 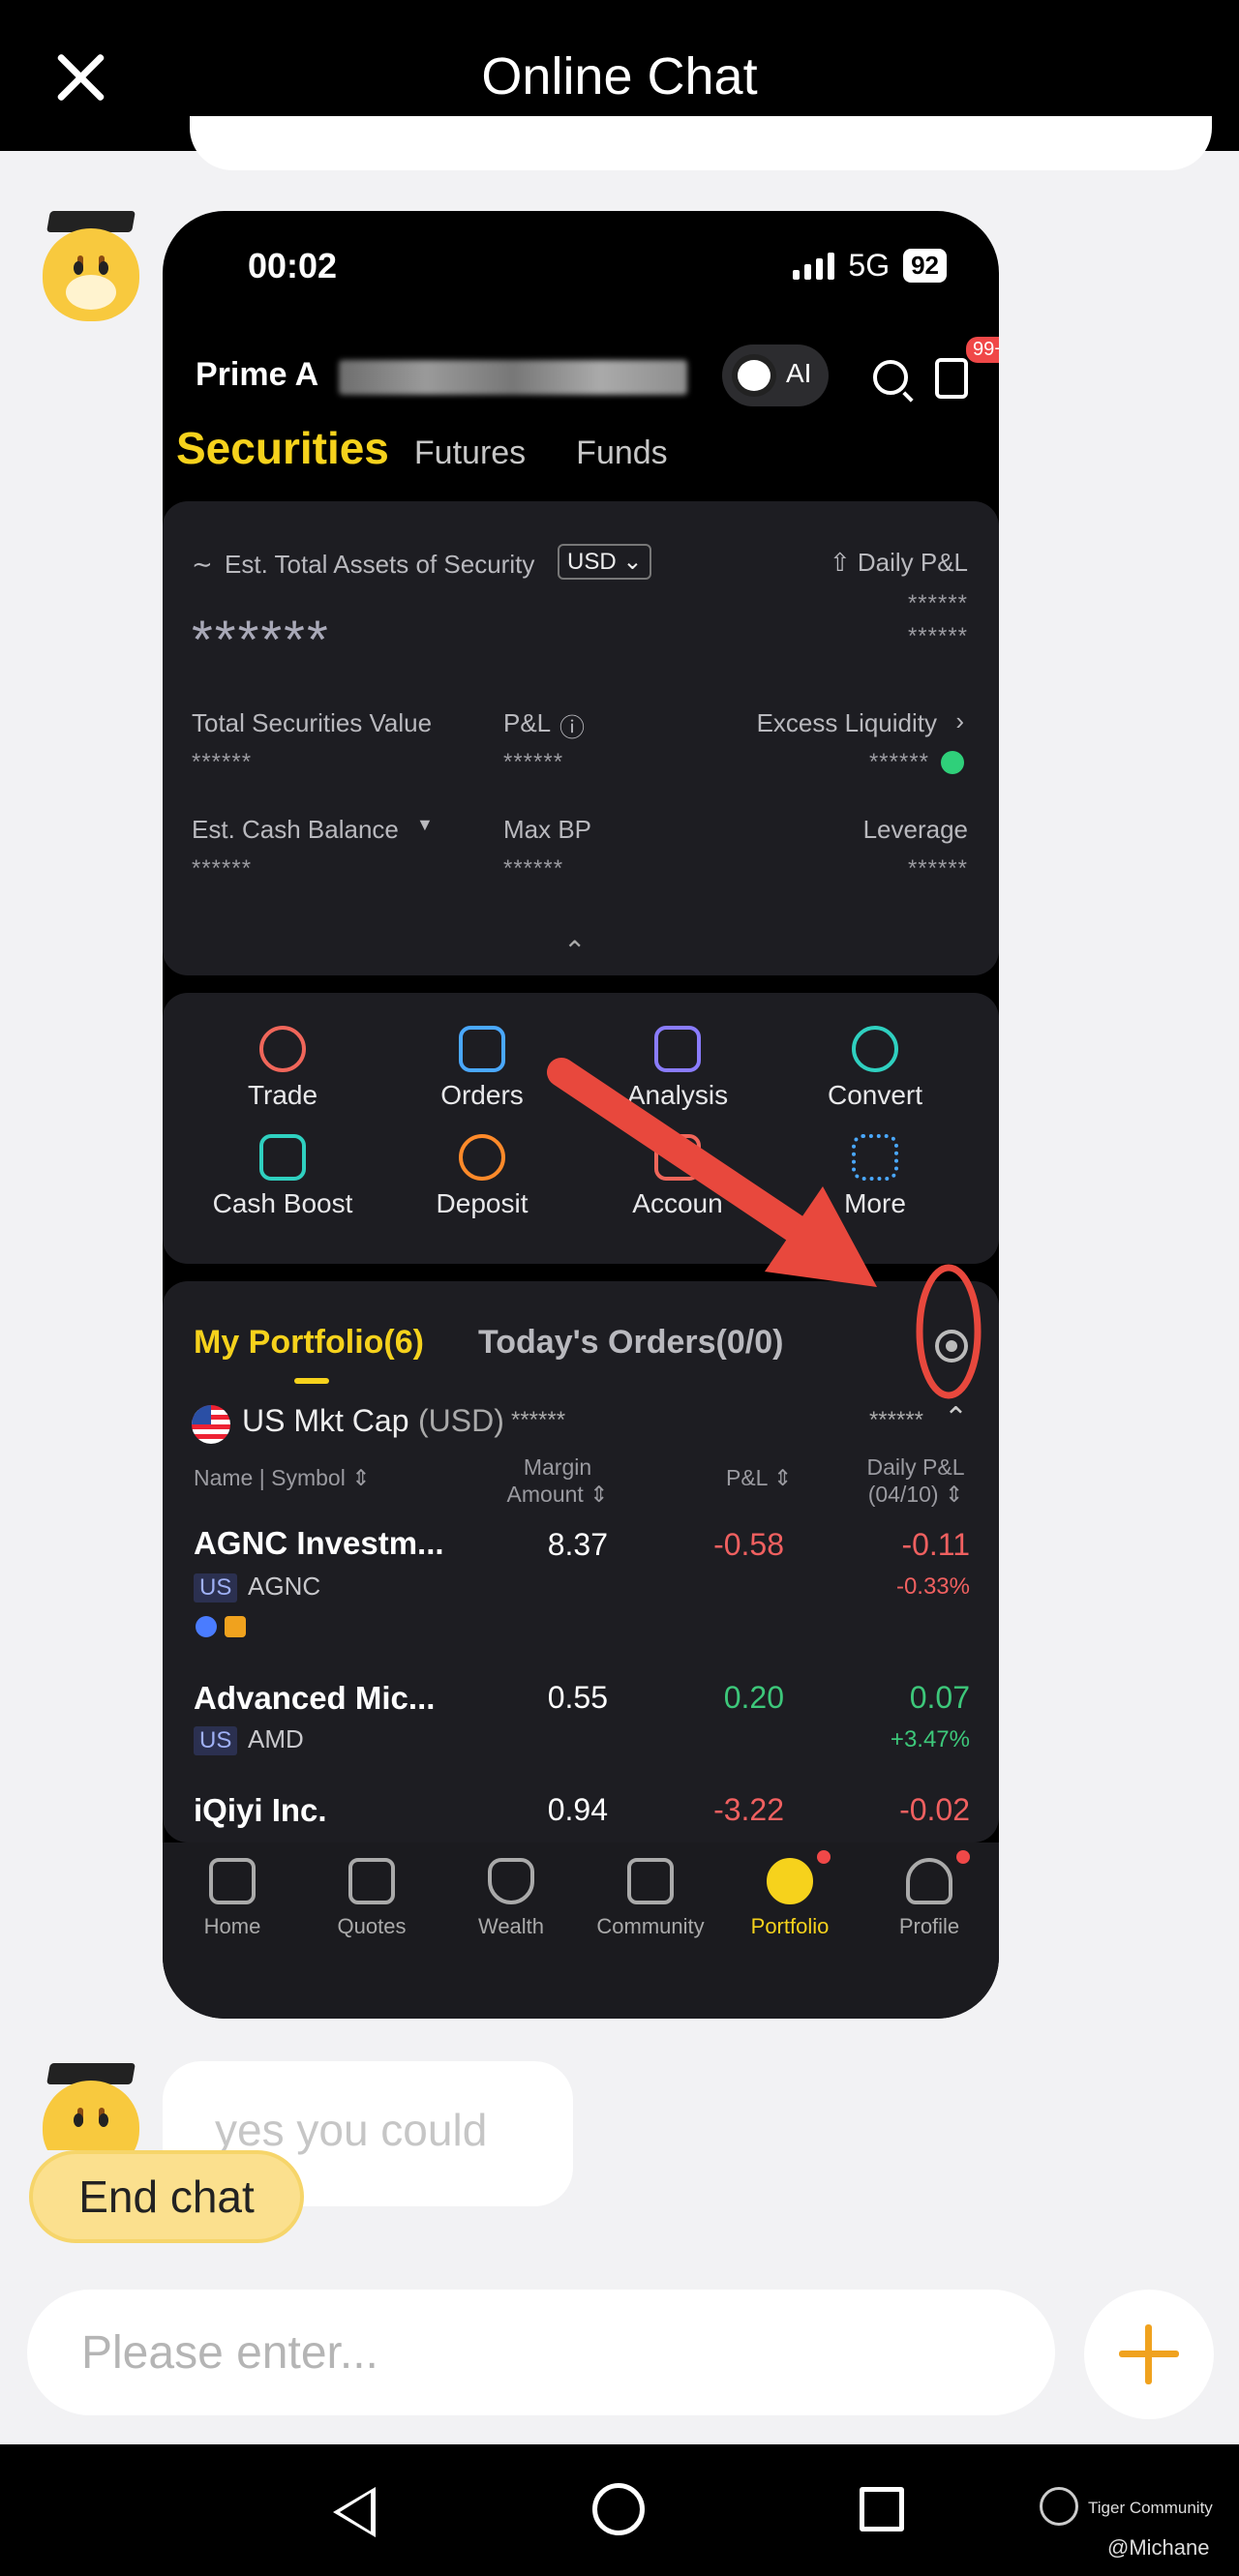 What do you see at coordinates (546, 2352) in the screenshot?
I see `message-input` at bounding box center [546, 2352].